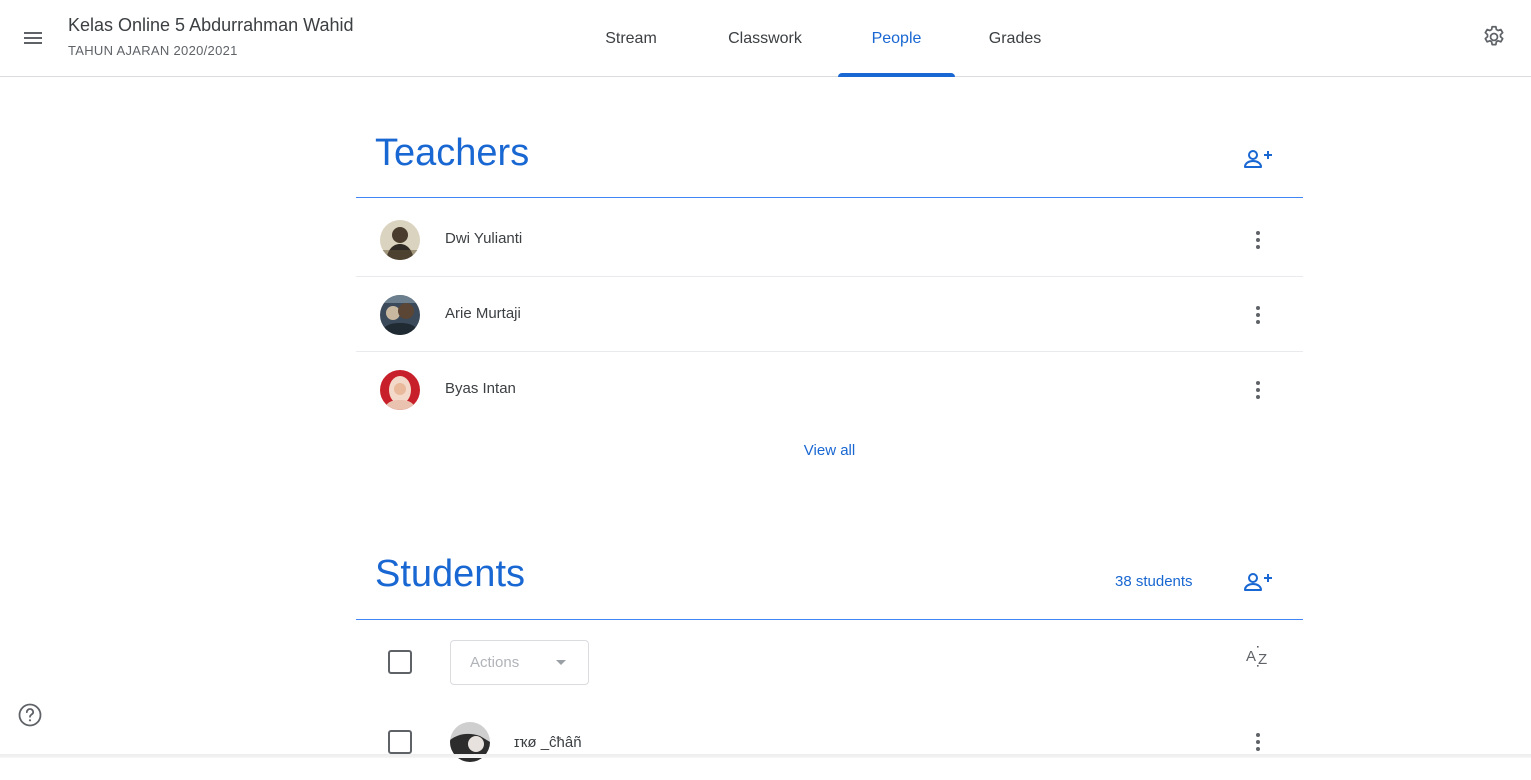 Image resolution: width=1531 pixels, height=780 pixels. I want to click on help-icon, so click(30, 715).